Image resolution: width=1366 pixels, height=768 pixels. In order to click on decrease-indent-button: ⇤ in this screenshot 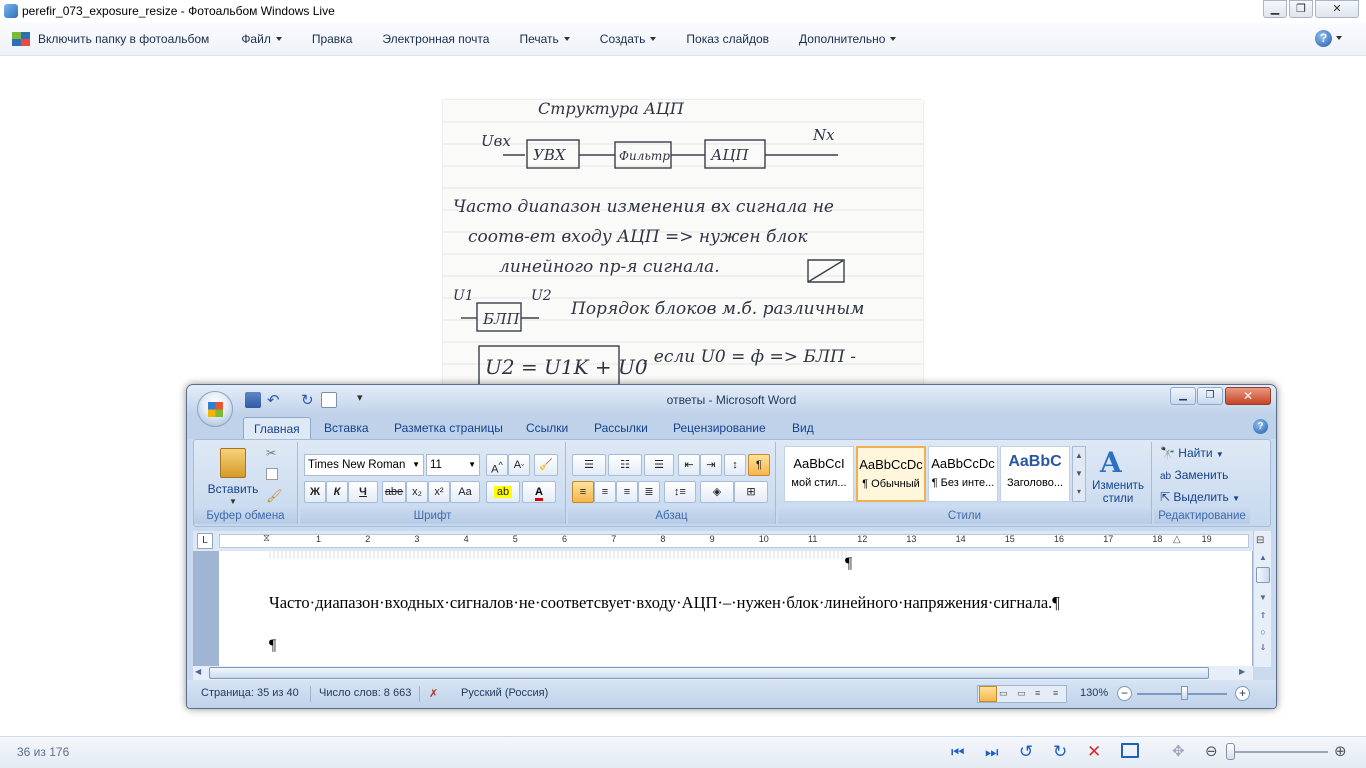, I will do `click(689, 465)`.